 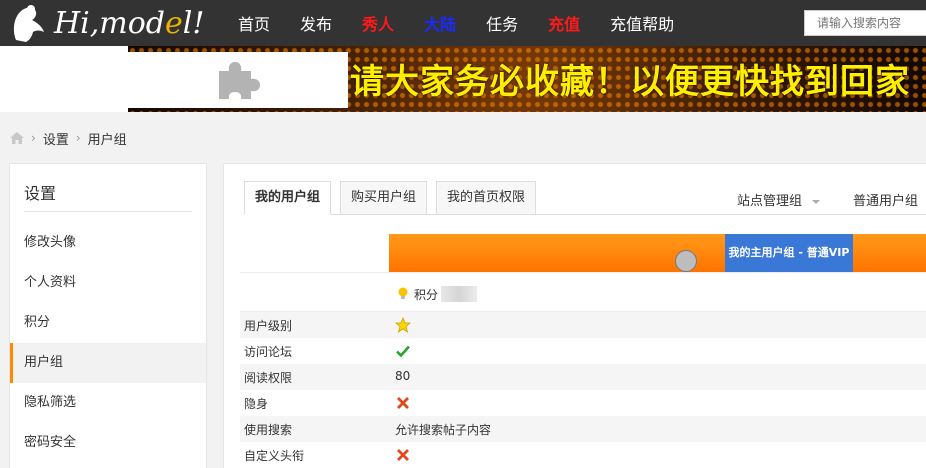 What do you see at coordinates (268, 430) in the screenshot?
I see `permission-key: 使用搜索` at bounding box center [268, 430].